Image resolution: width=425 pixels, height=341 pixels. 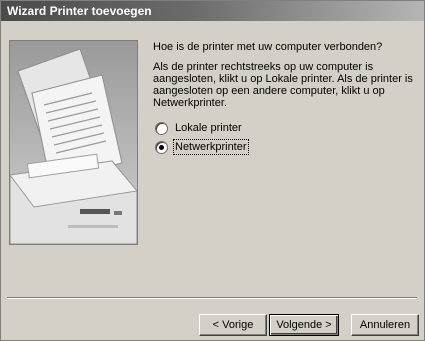 What do you see at coordinates (208, 128) in the screenshot?
I see `local-printer-label: Lokale printer` at bounding box center [208, 128].